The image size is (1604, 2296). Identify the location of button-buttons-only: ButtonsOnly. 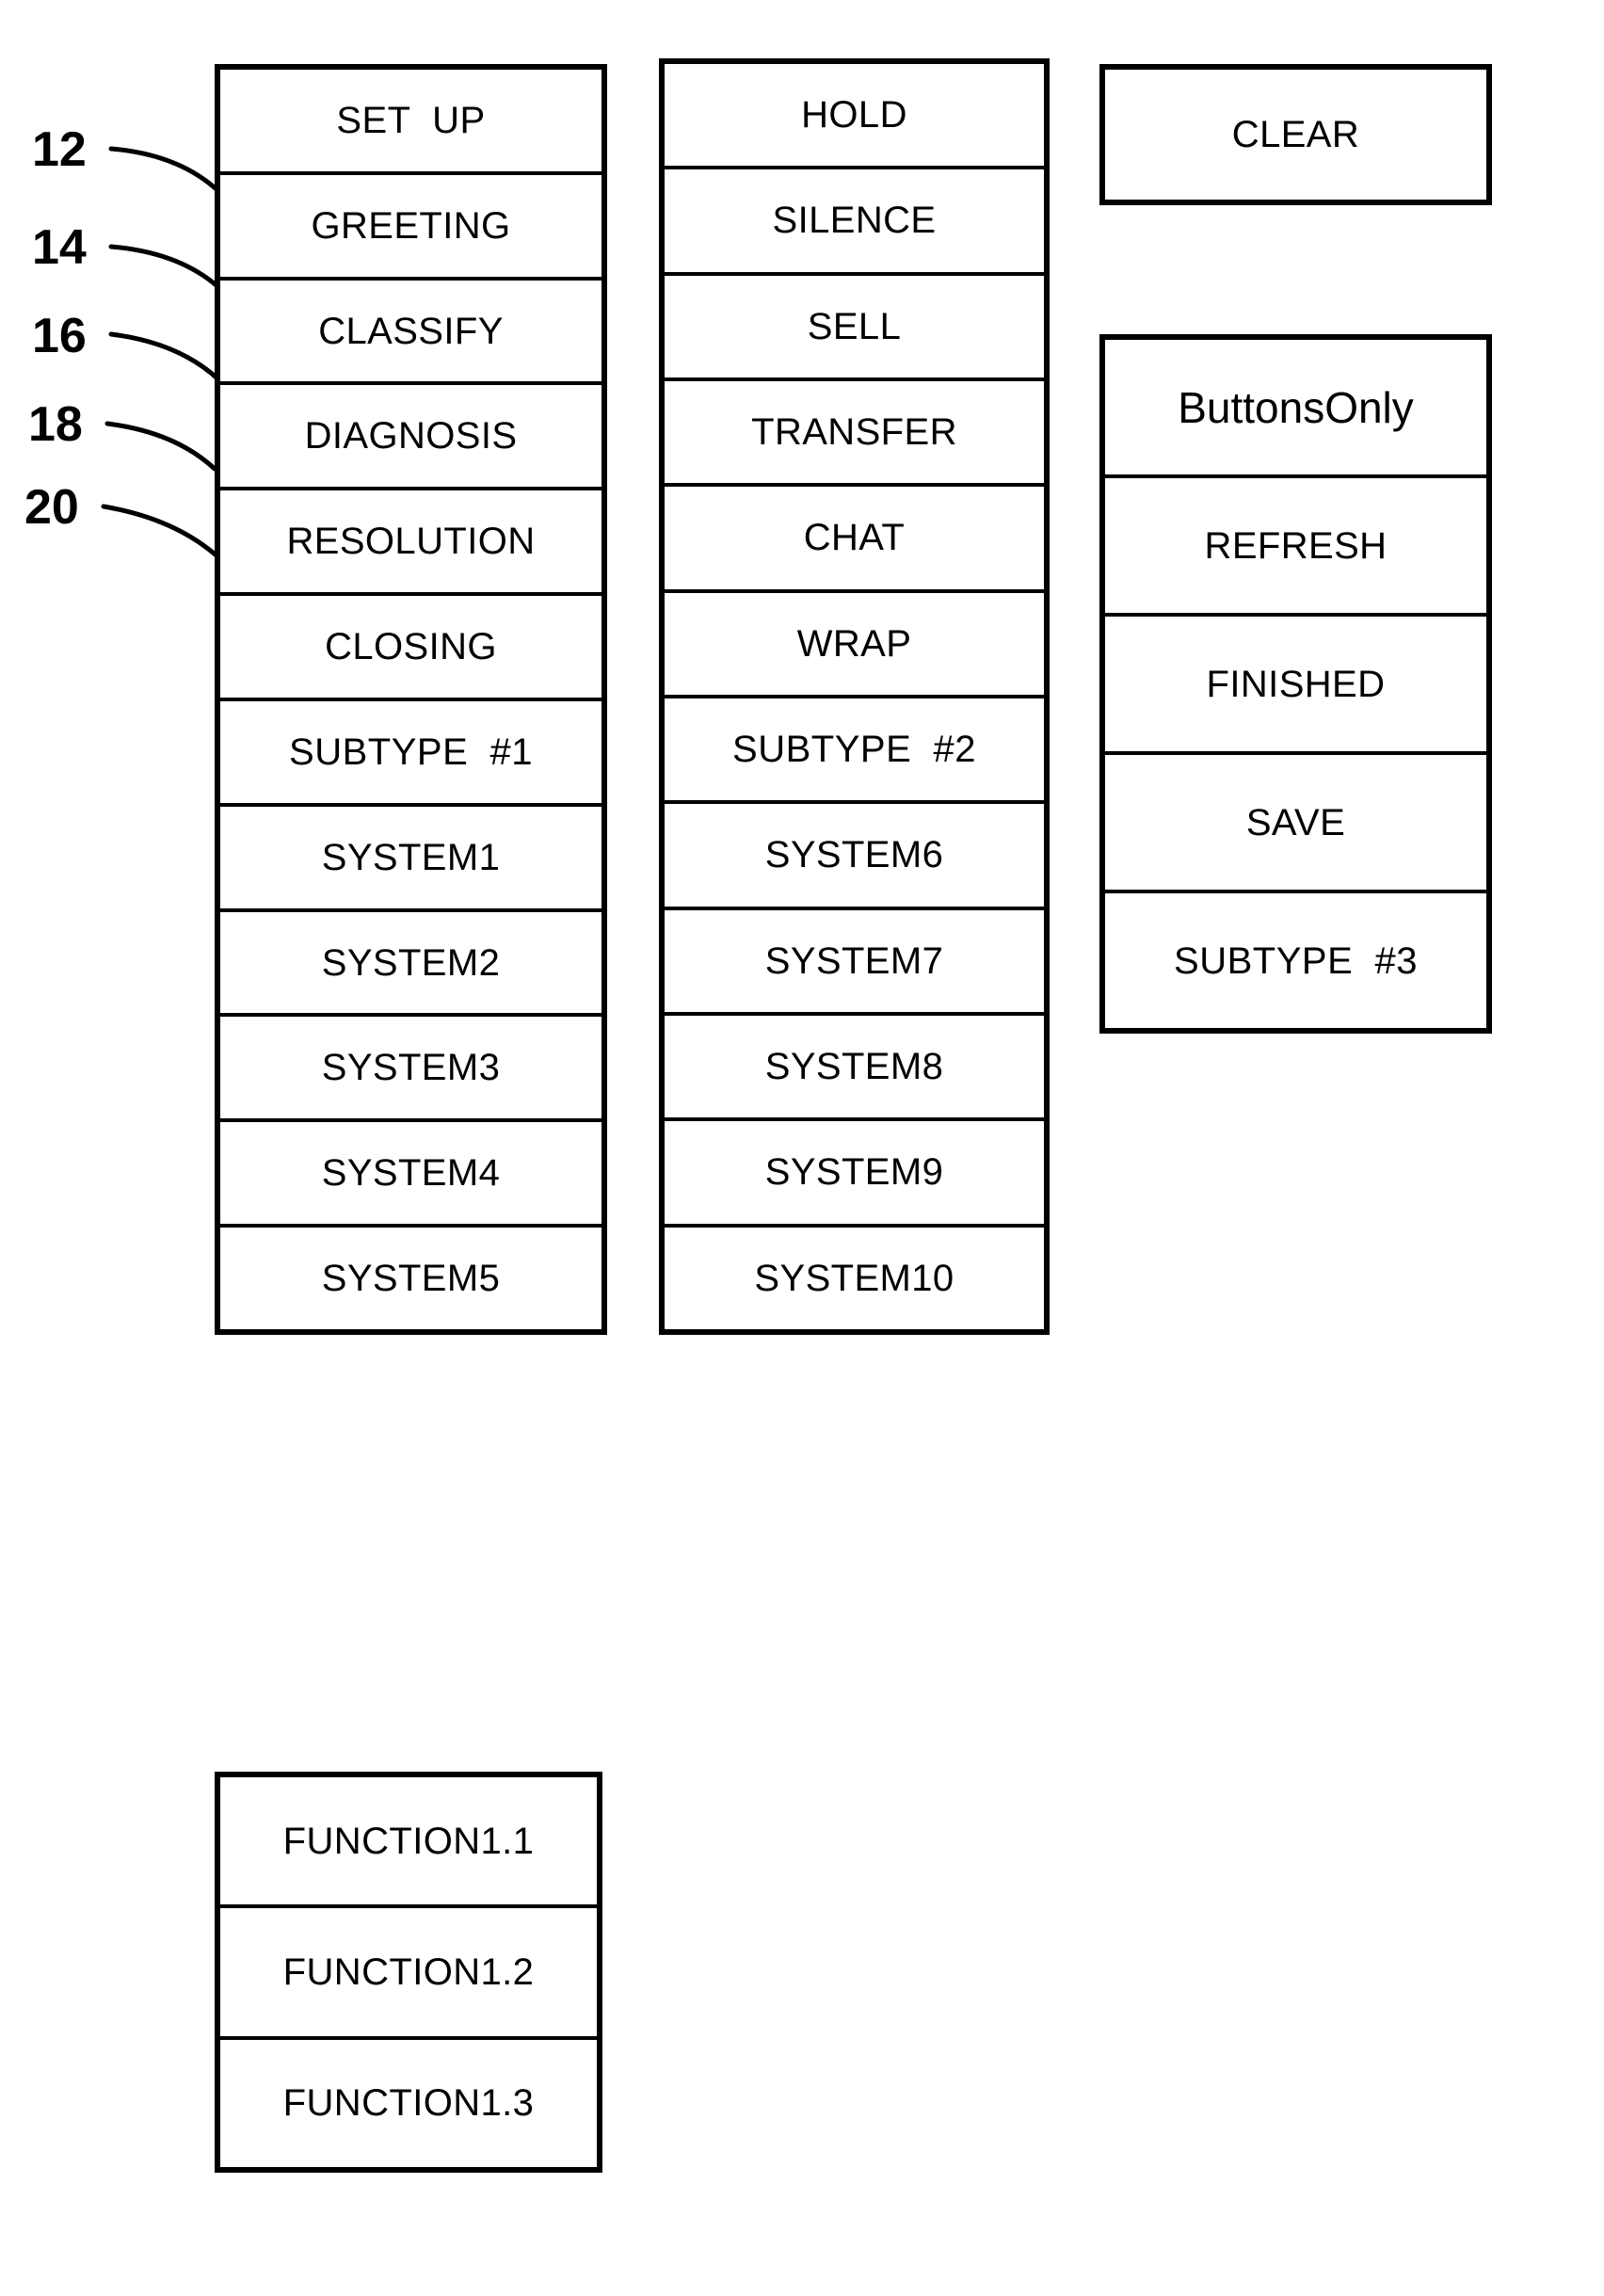
(1295, 409).